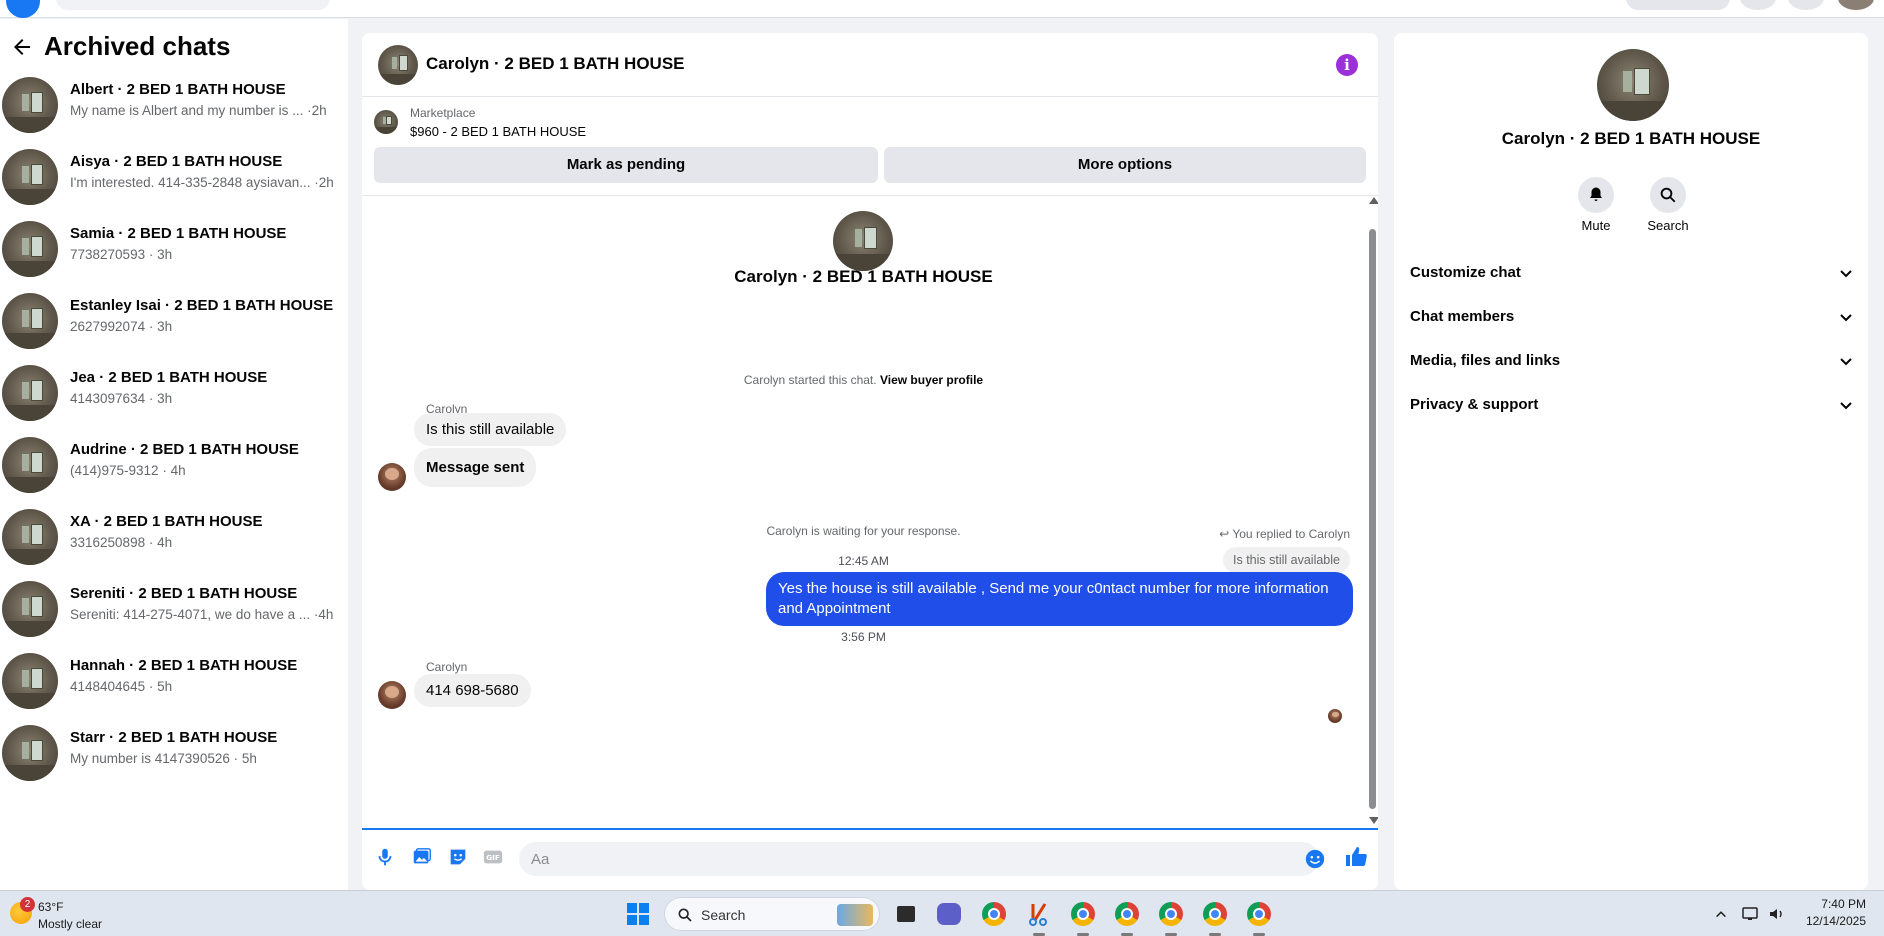  I want to click on message-scrollbar, so click(1372, 512).